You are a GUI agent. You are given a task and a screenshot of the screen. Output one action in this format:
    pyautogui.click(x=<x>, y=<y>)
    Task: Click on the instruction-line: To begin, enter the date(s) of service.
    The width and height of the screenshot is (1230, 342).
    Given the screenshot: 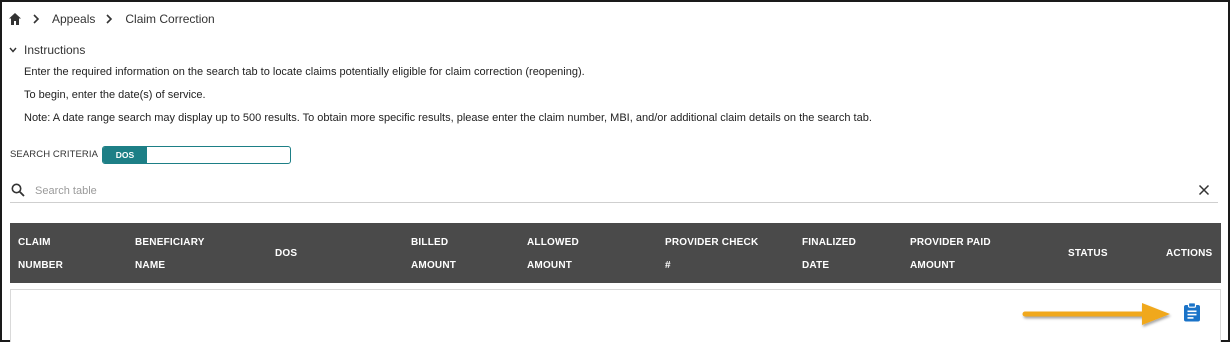 What is the action you would take?
    pyautogui.click(x=115, y=95)
    